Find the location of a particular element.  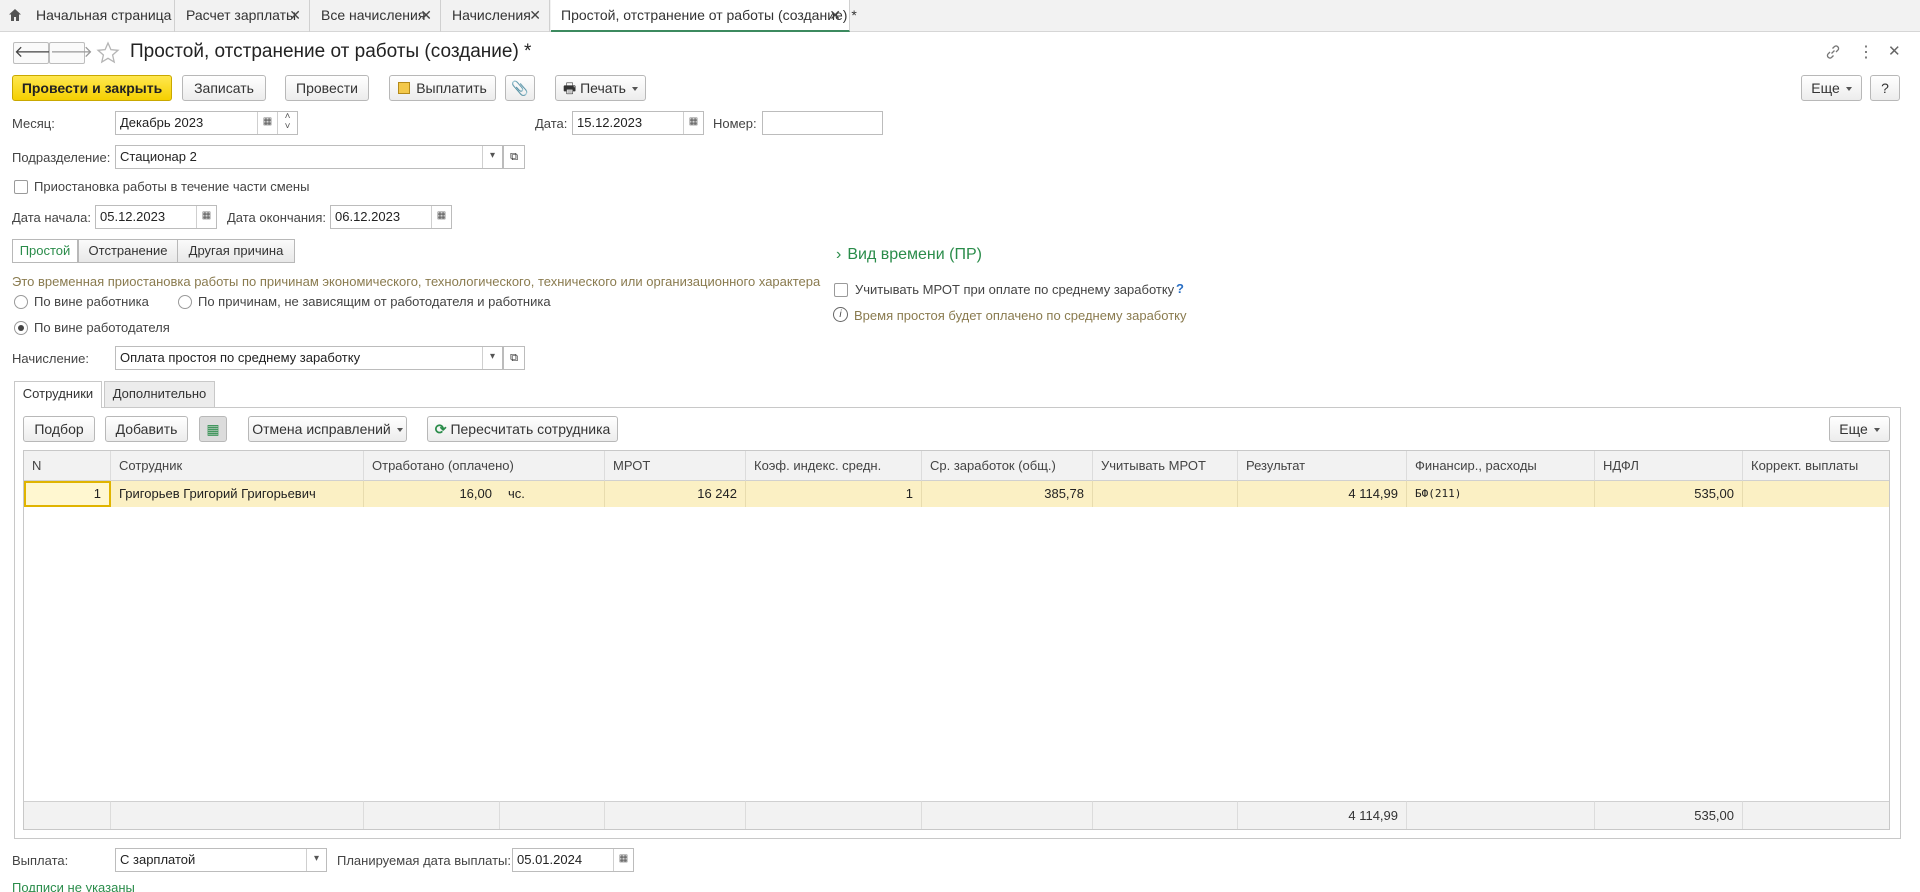

accrual-field: Оплата простоя по среднему заработку ▾ is located at coordinates (309, 358).